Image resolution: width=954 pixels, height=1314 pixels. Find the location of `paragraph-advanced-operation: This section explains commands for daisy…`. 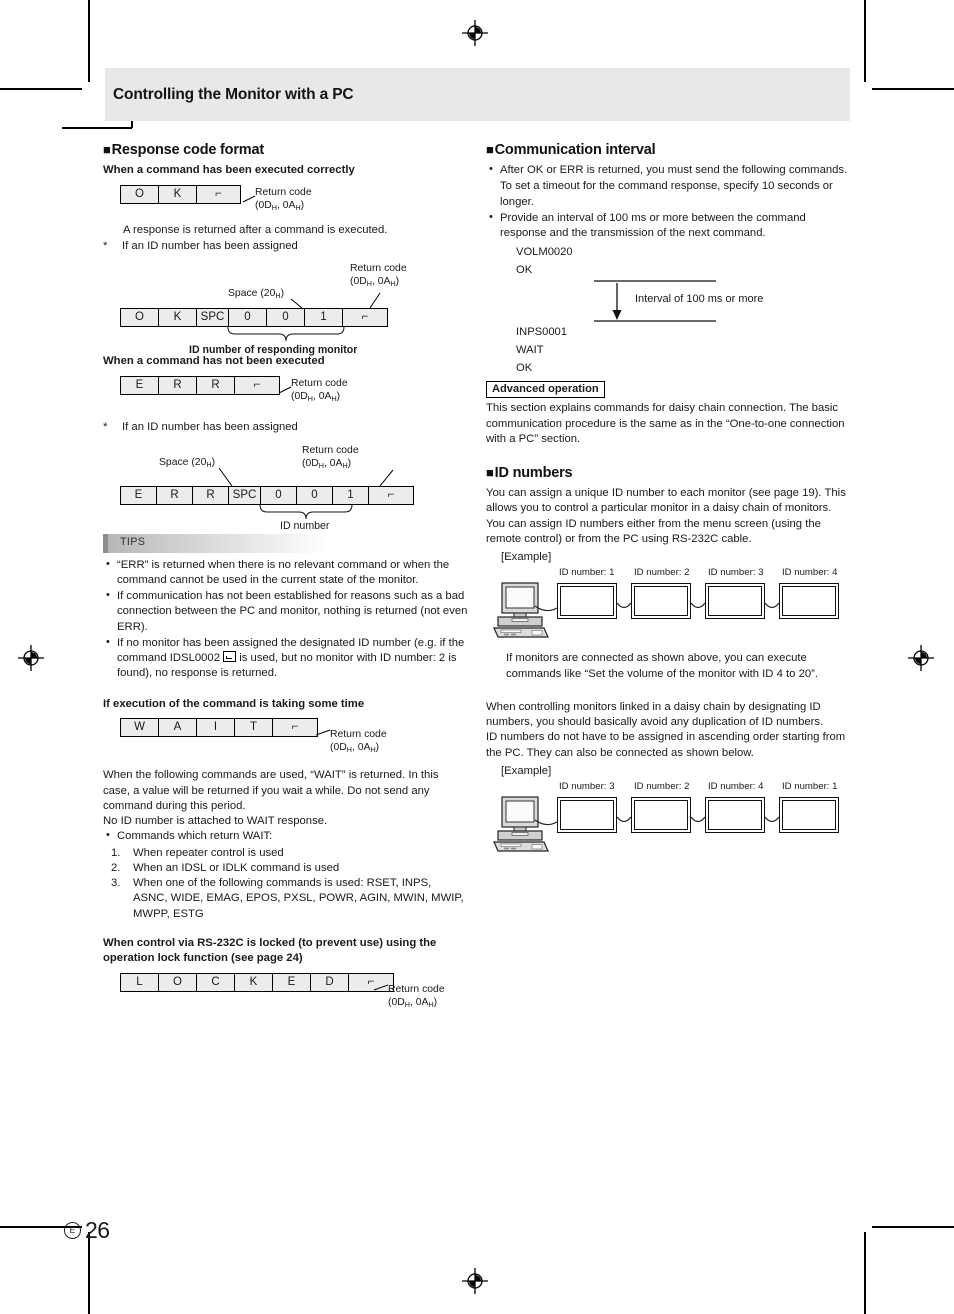

paragraph-advanced-operation: This section explains commands for daisy… is located at coordinates (665, 423).